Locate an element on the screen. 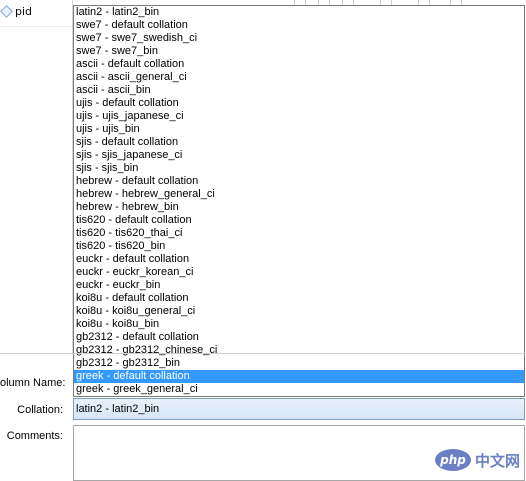  dropdown-option: euckr - default collation is located at coordinates (299, 259).